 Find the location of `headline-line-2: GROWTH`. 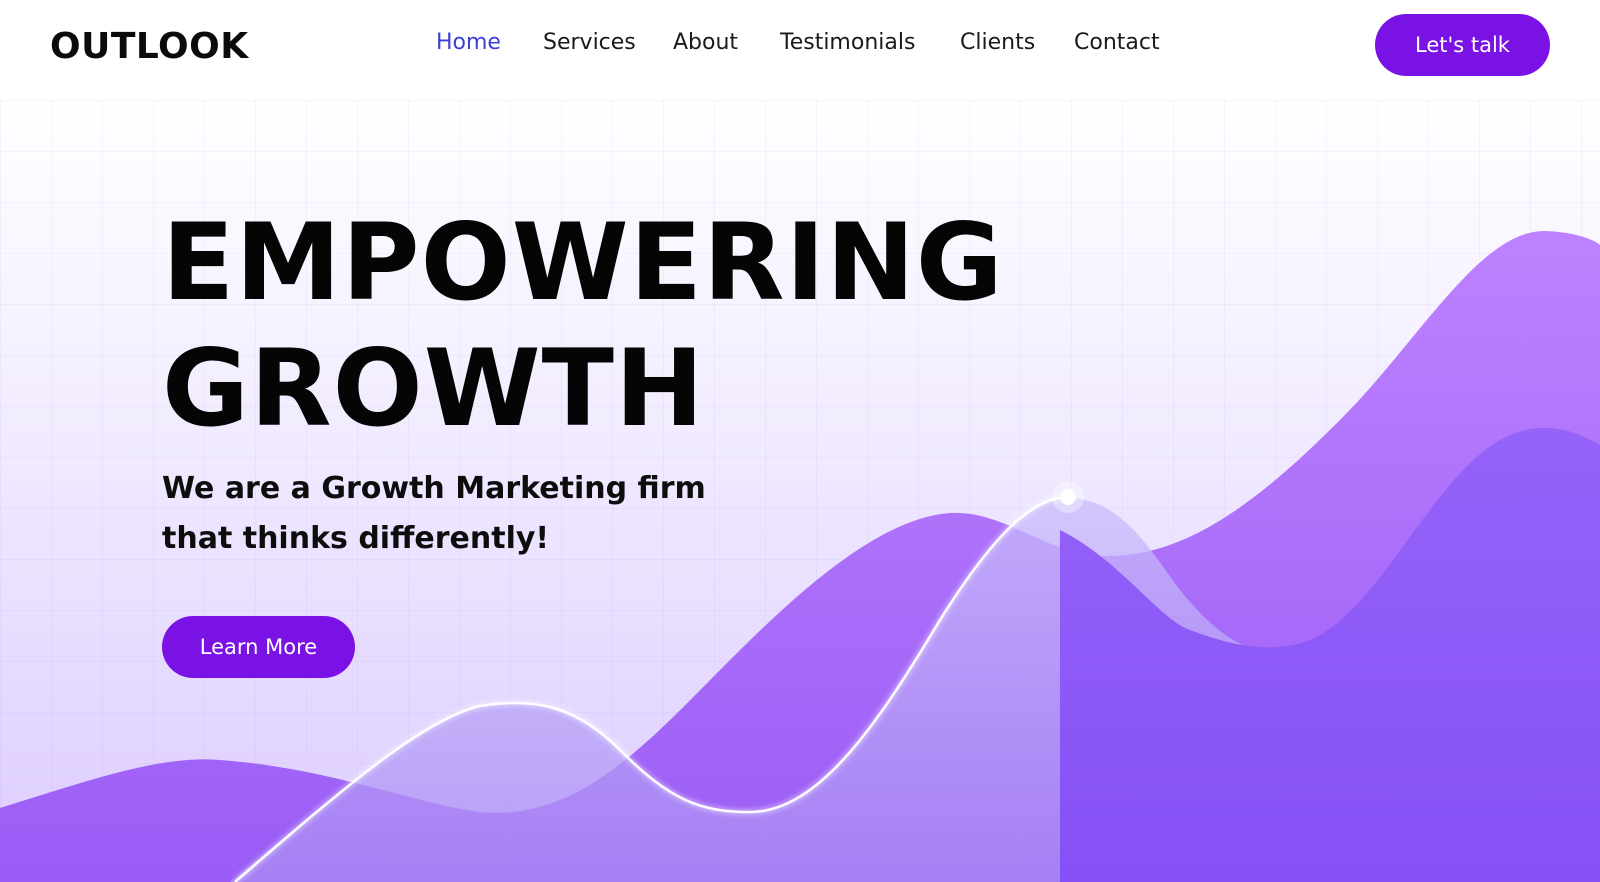

headline-line-2: GROWTH is located at coordinates (433, 388).